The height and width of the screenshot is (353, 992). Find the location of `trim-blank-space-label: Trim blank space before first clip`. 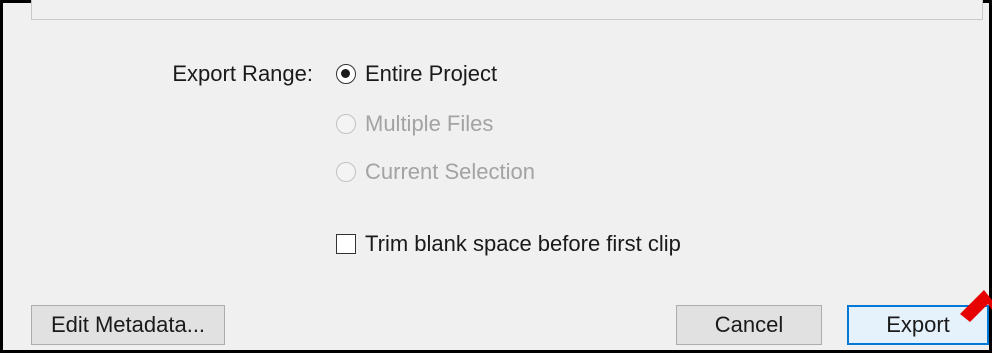

trim-blank-space-label: Trim blank space before first clip is located at coordinates (523, 243).